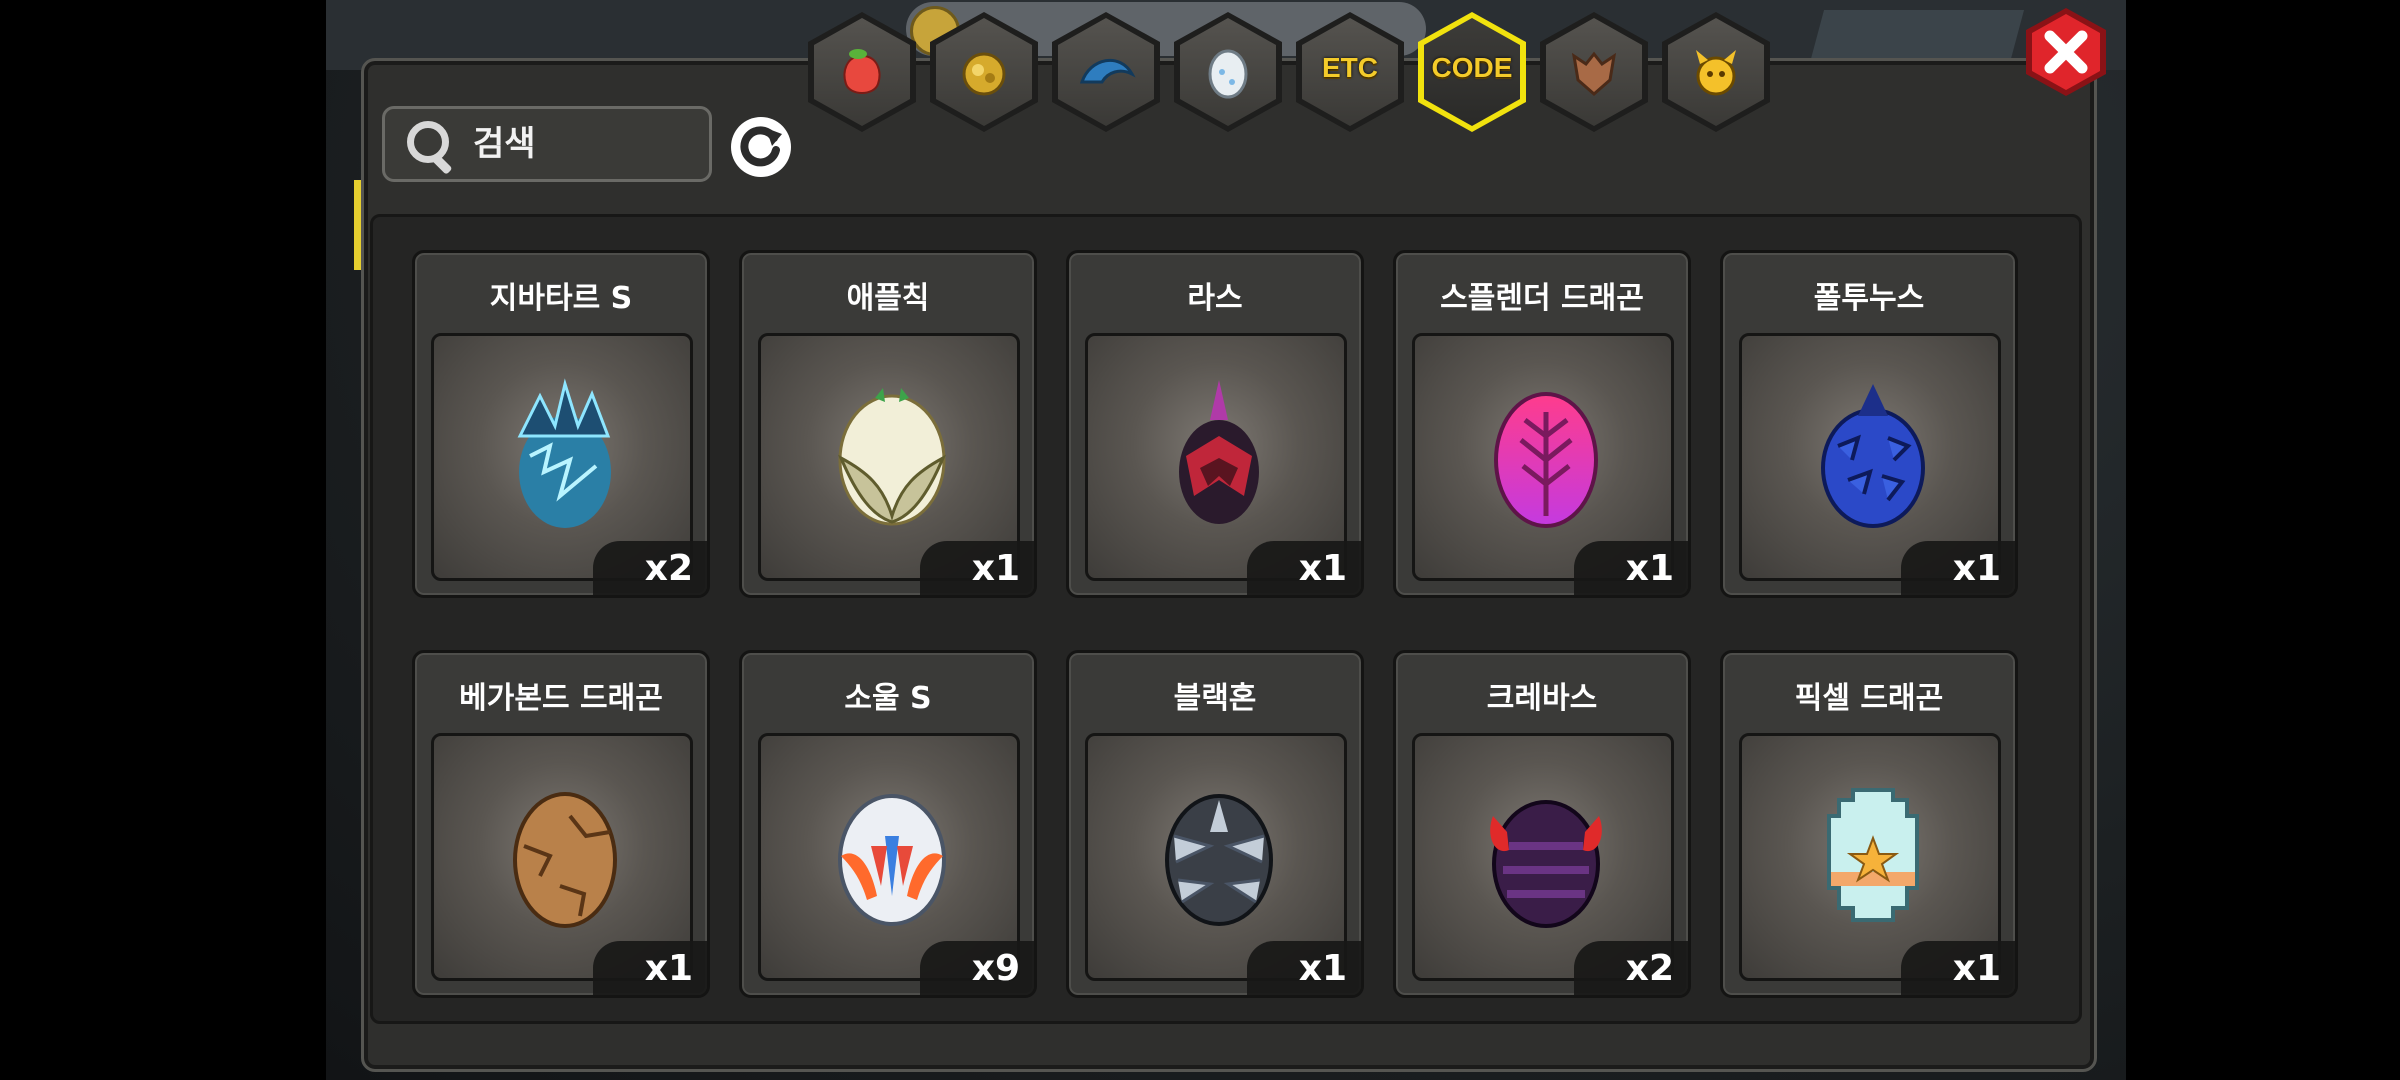 Image resolution: width=2400 pixels, height=1080 pixels. What do you see at coordinates (1542, 698) in the screenshot?
I see `item-name: 크레바스` at bounding box center [1542, 698].